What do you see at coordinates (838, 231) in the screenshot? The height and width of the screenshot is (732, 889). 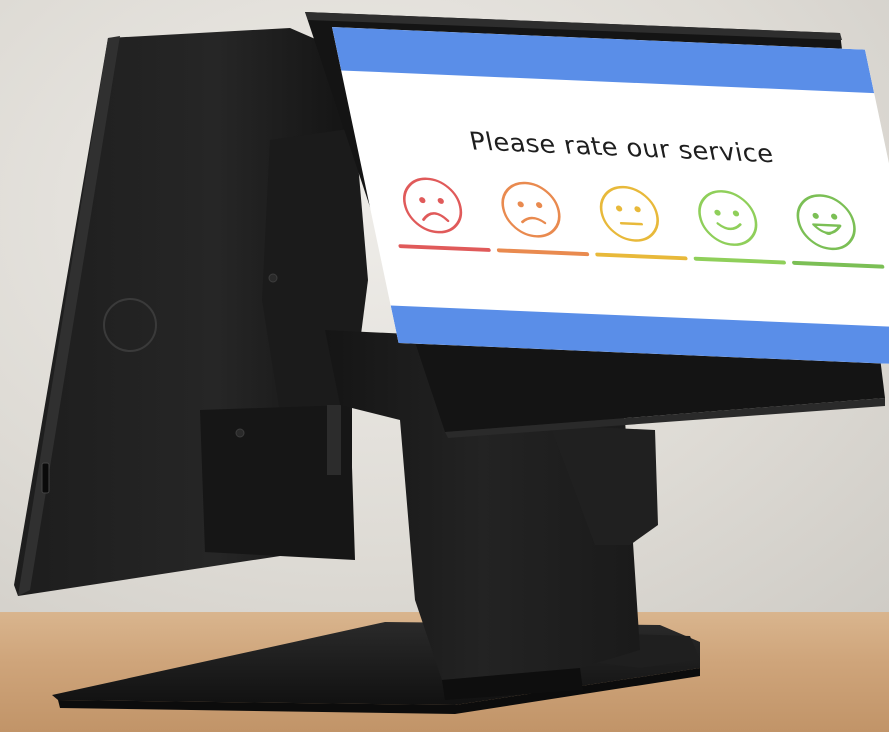 I see `happy-face-icon` at bounding box center [838, 231].